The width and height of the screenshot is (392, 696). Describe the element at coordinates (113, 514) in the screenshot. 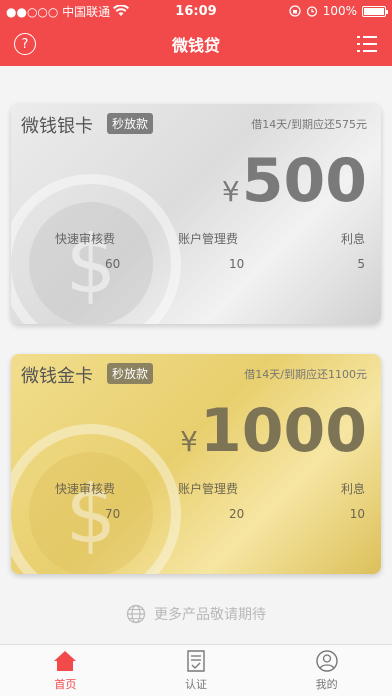

I see `fee-value-review: 70` at that location.